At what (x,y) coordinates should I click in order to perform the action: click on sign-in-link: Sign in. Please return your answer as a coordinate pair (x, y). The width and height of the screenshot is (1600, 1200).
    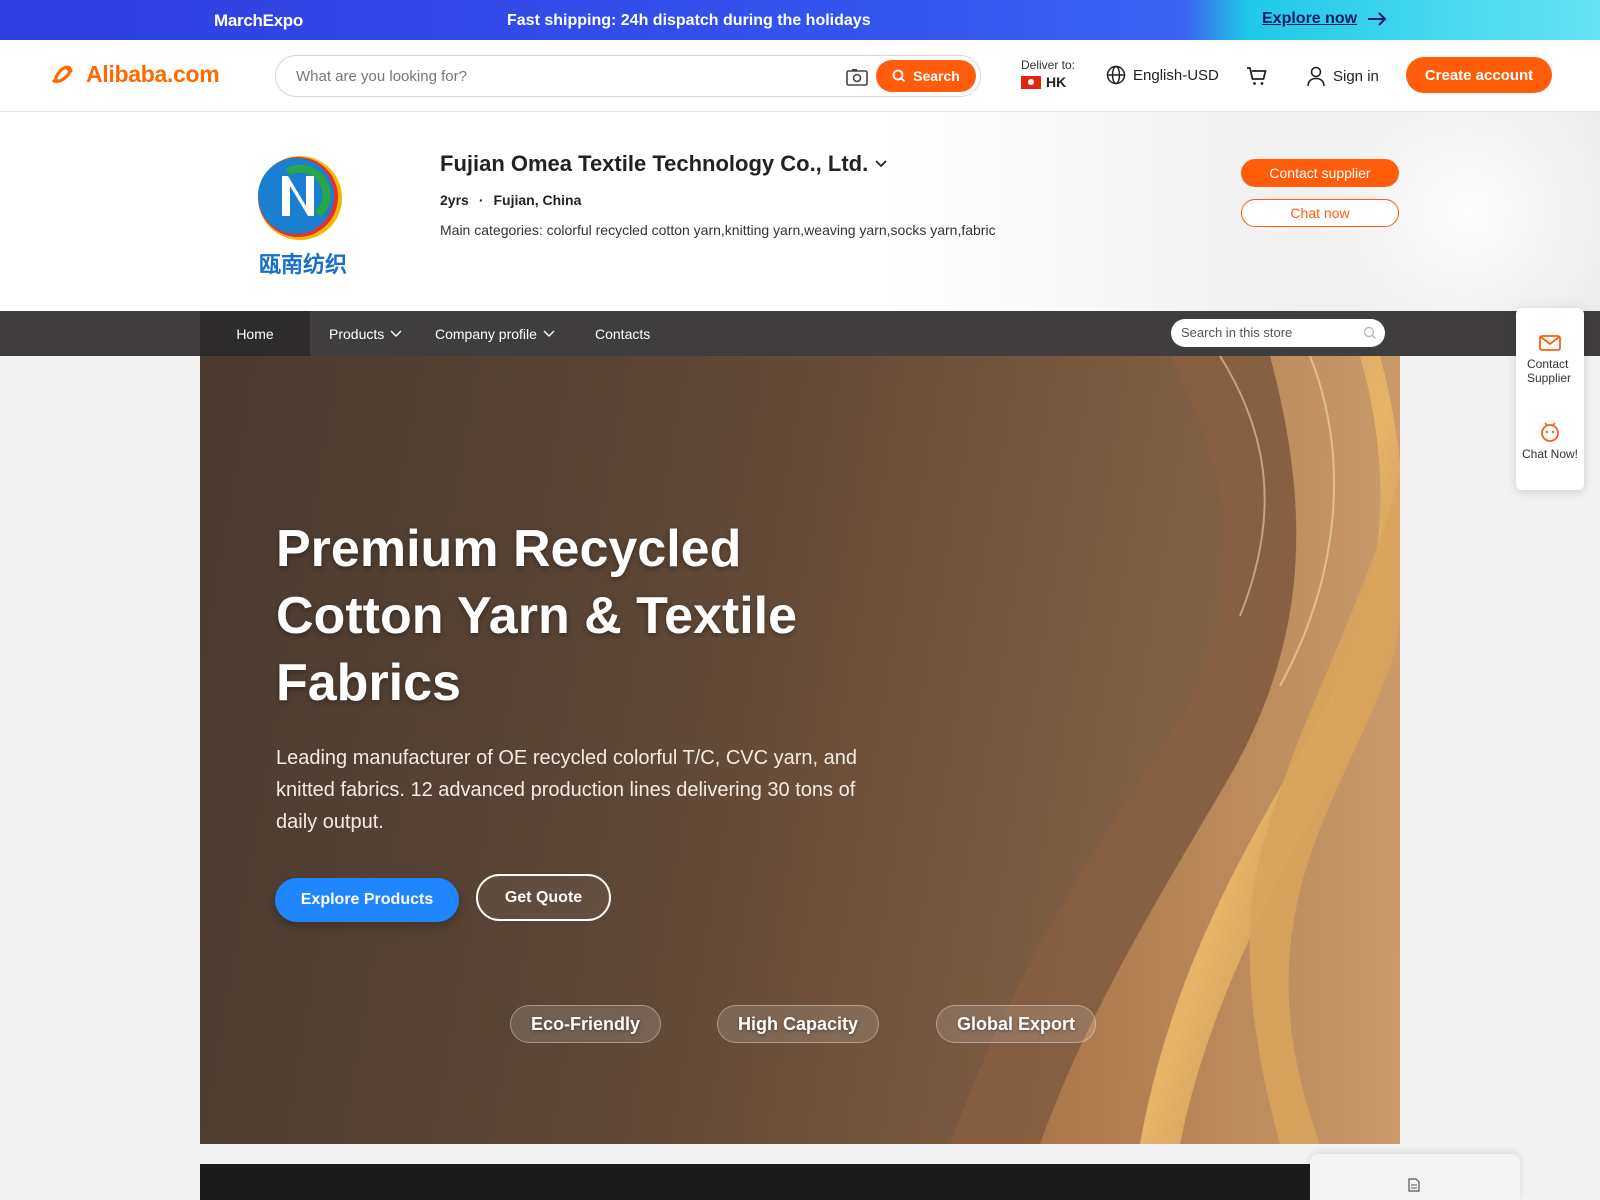
    Looking at the image, I should click on (1342, 76).